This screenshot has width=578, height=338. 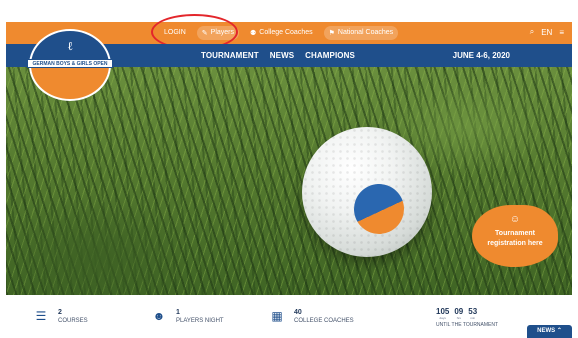 What do you see at coordinates (532, 32) in the screenshot?
I see `search-icon: ⌕` at bounding box center [532, 32].